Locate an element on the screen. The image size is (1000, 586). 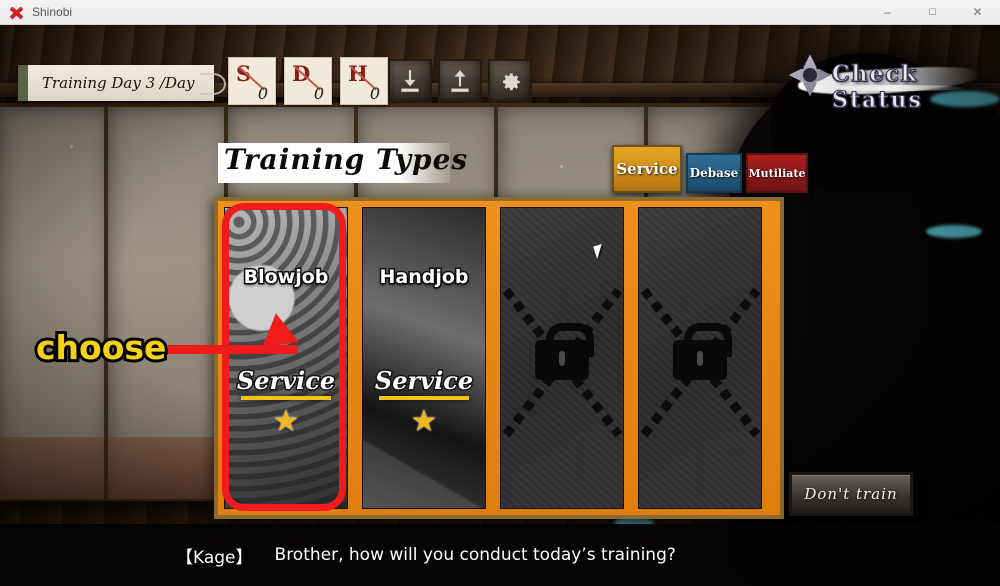
stat-bar: S 0 D 0 H 0 is located at coordinates (308, 81).